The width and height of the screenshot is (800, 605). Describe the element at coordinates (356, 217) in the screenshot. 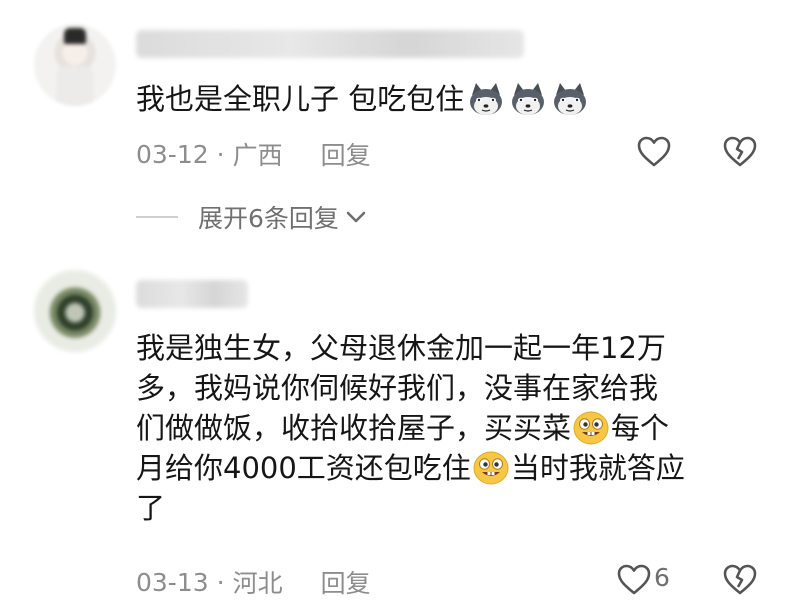

I see `chevron-down-icon` at that location.